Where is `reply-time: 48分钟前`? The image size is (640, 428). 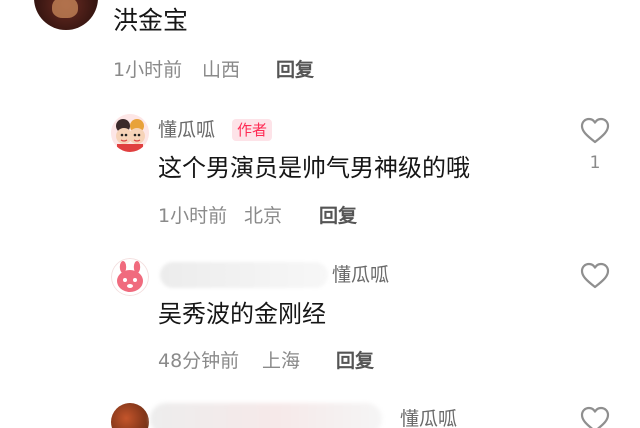
reply-time: 48分钟前 is located at coordinates (199, 361).